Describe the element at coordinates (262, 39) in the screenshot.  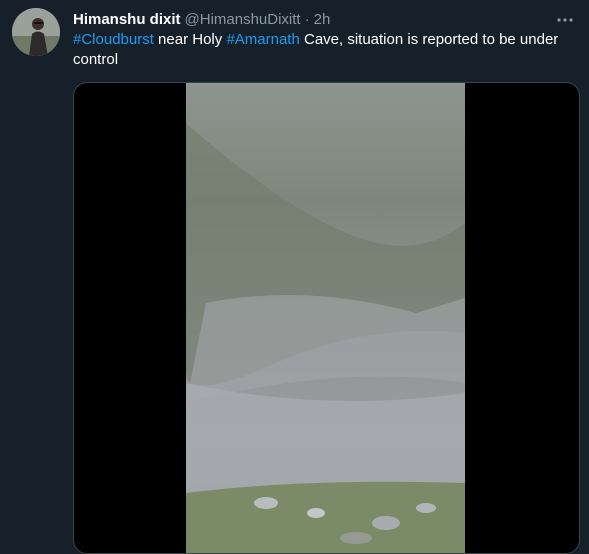
I see `hashtag-link-amarnath: #Amarnath` at that location.